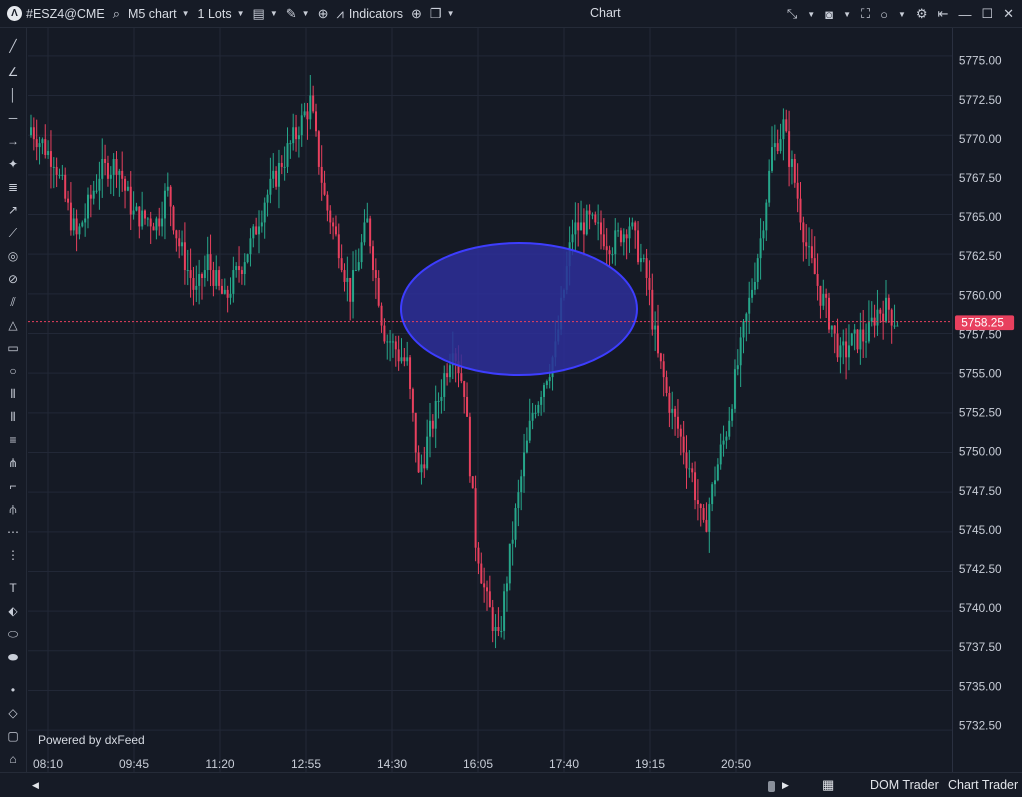 The height and width of the screenshot is (797, 1022). Describe the element at coordinates (13, 164) in the screenshot. I see `cross-tool-icon: ✦` at that location.